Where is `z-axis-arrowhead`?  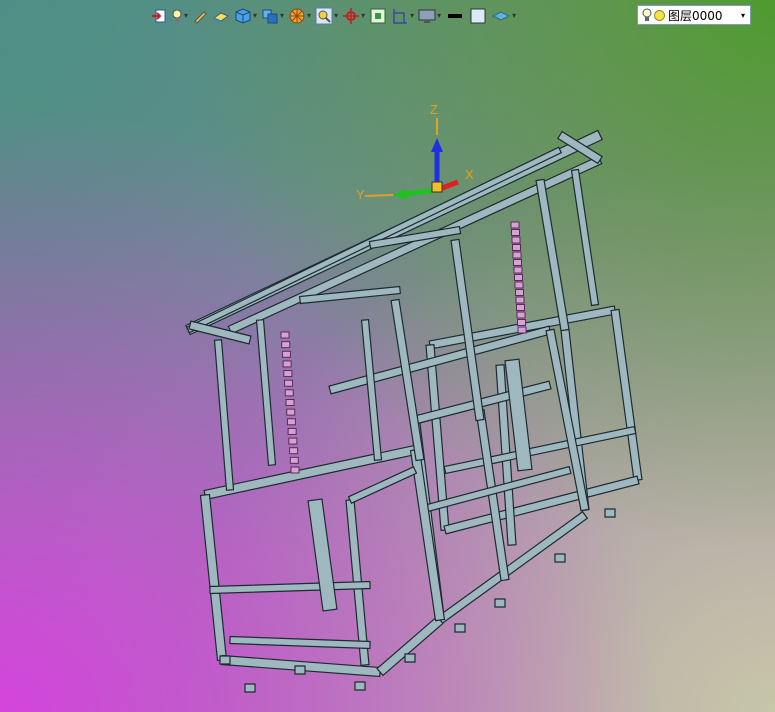
z-axis-arrowhead is located at coordinates (437, 145).